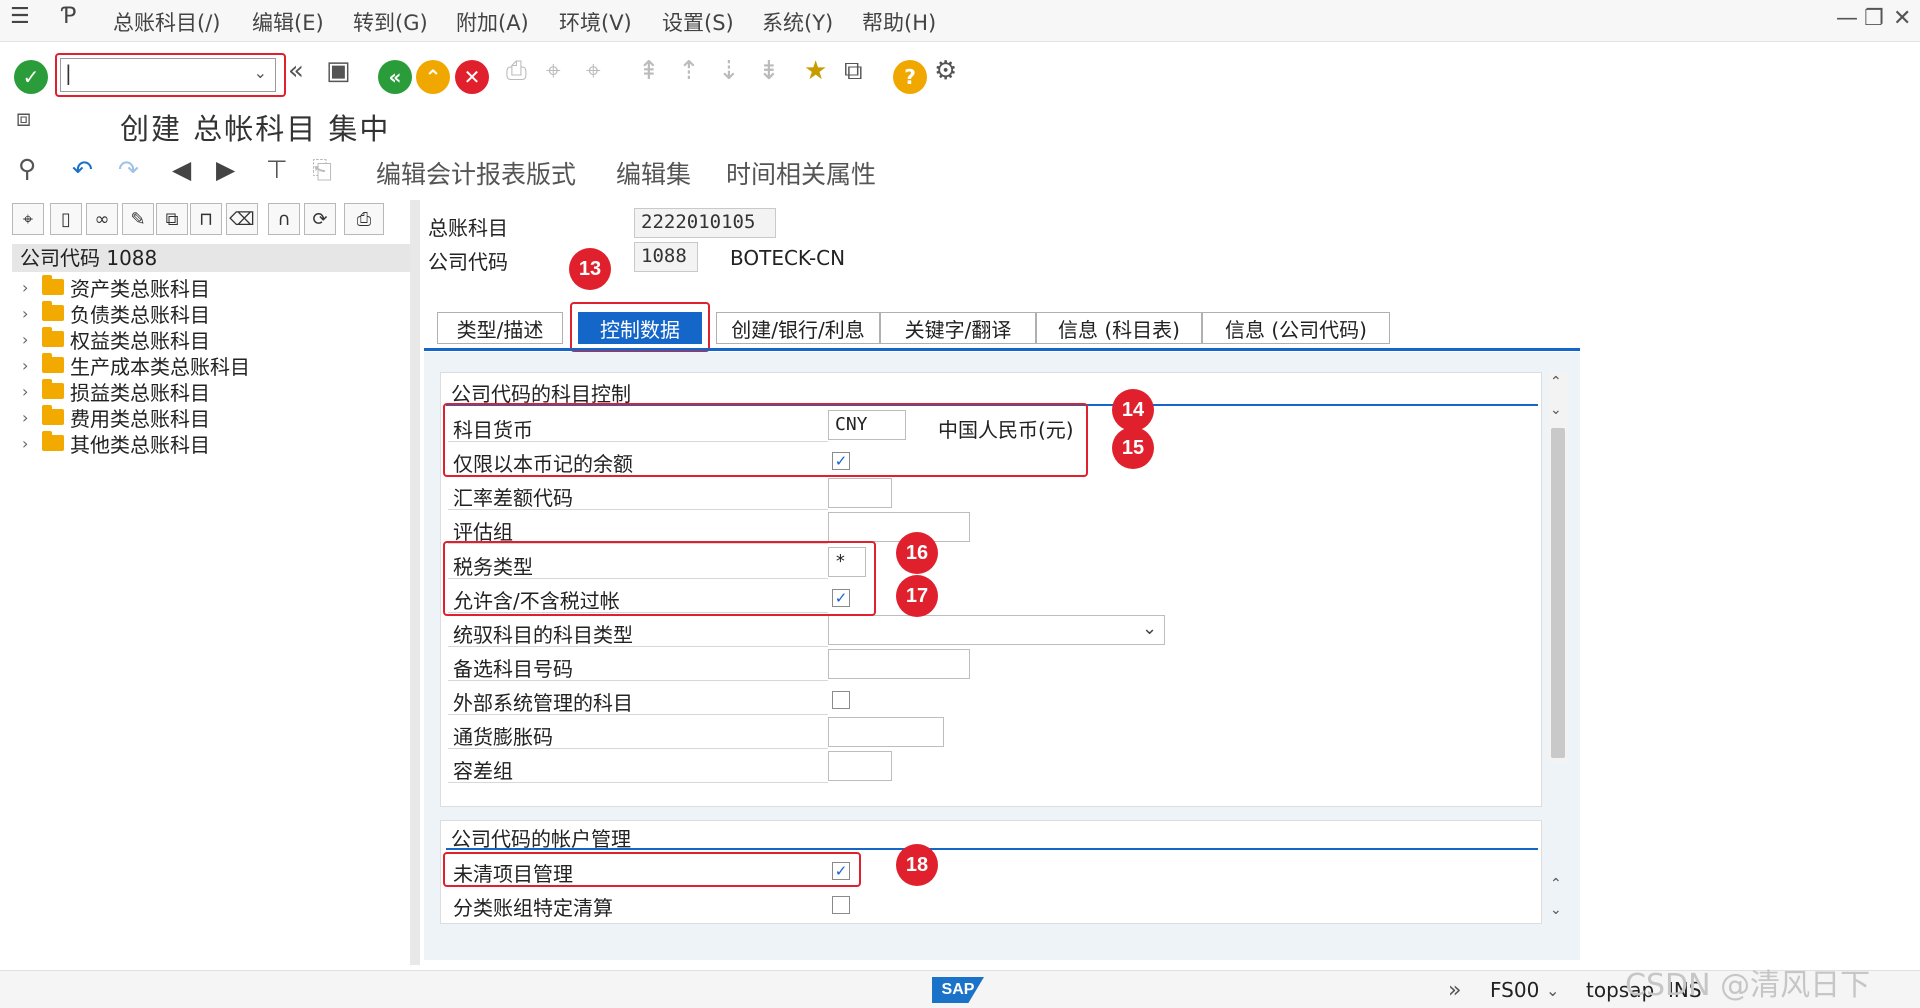 This screenshot has height=1008, width=1920. What do you see at coordinates (140, 314) in the screenshot?
I see `tree-node-label: 负债类总账科目` at bounding box center [140, 314].